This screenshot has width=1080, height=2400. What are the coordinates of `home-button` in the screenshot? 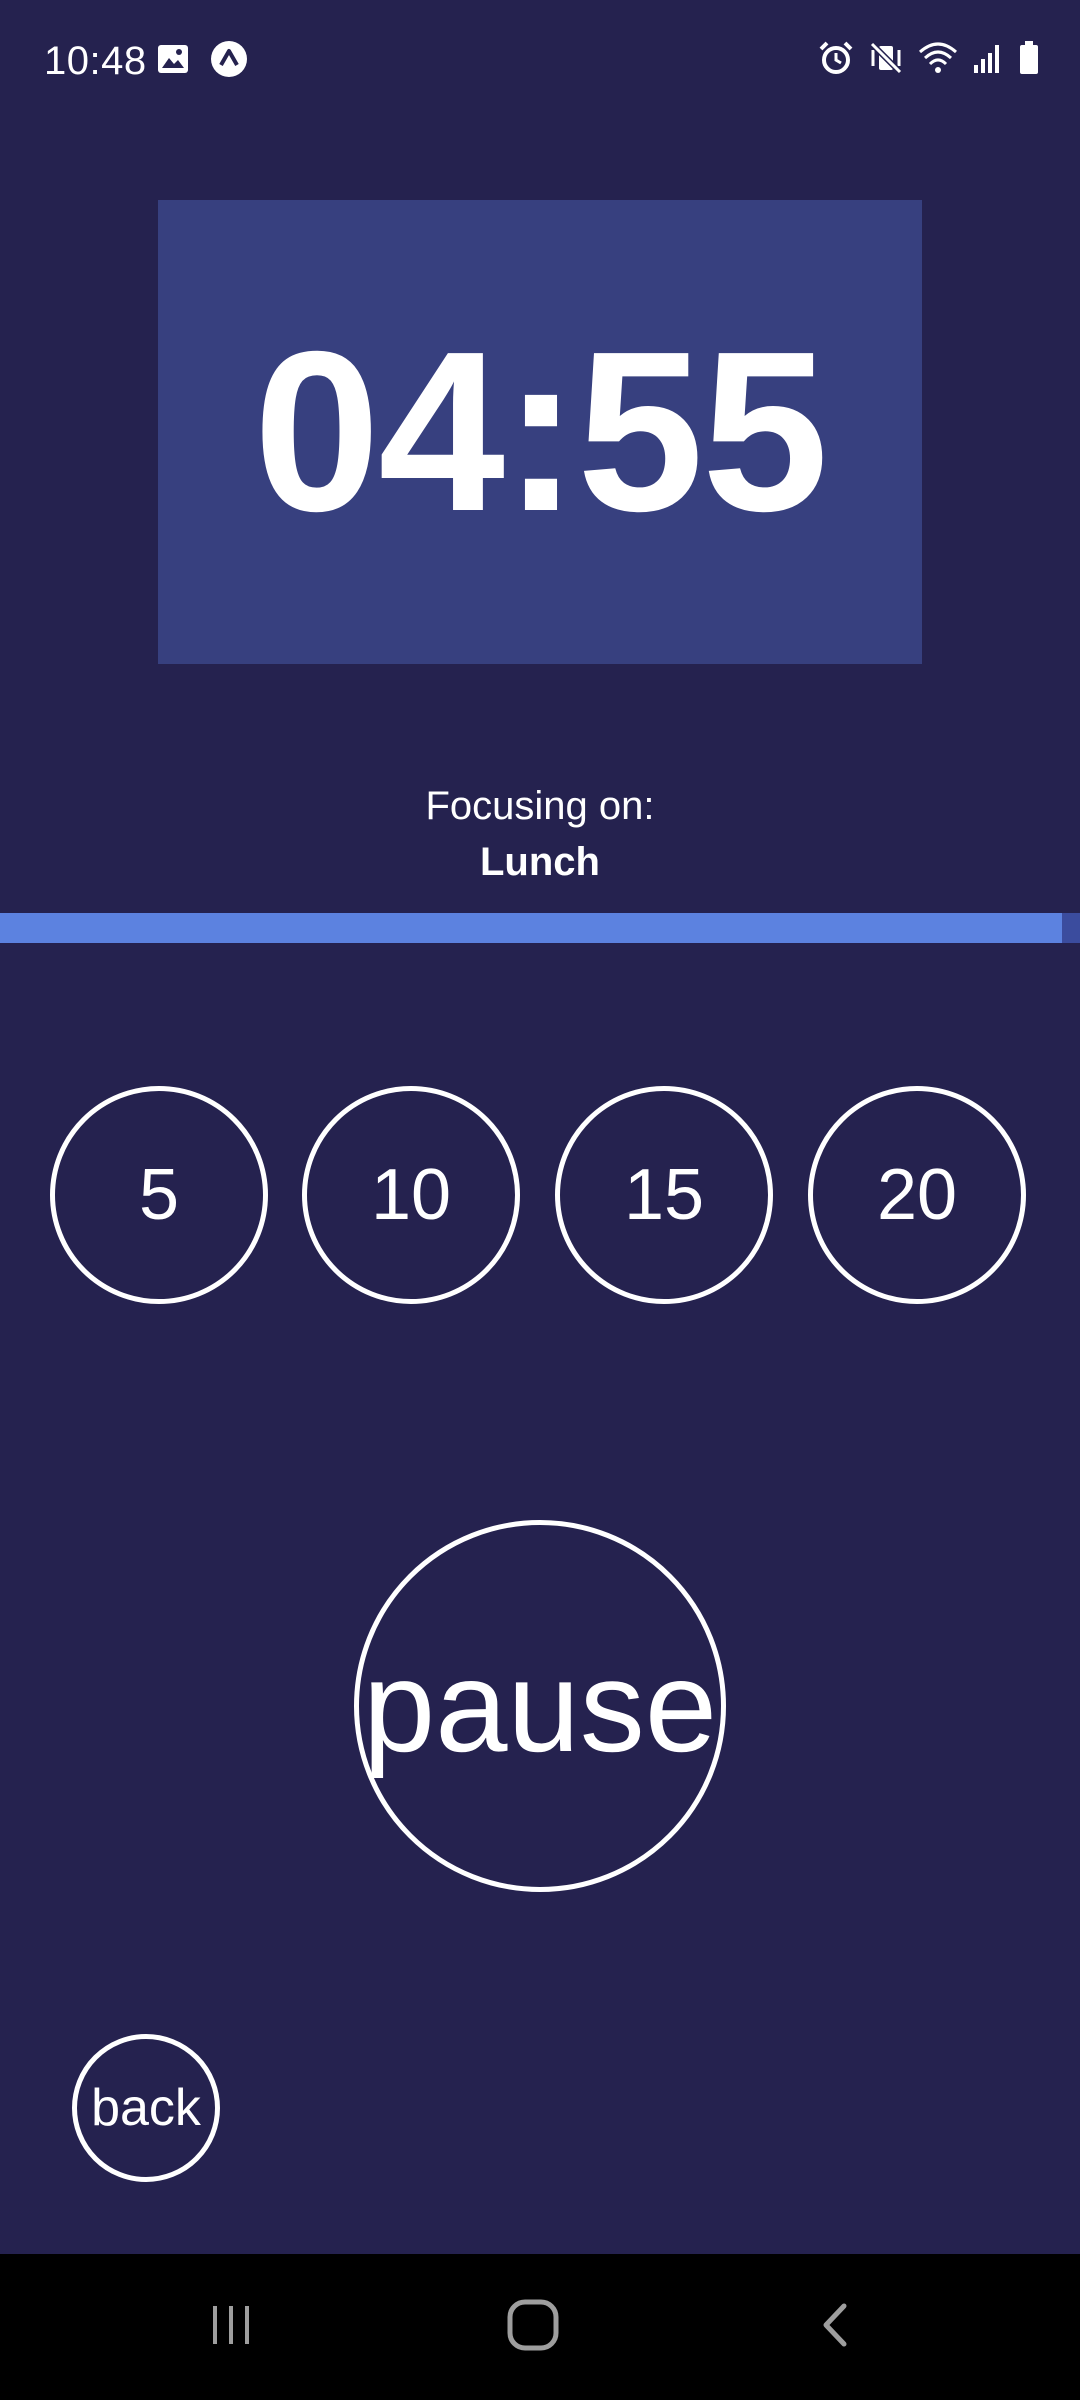 It's located at (533, 2327).